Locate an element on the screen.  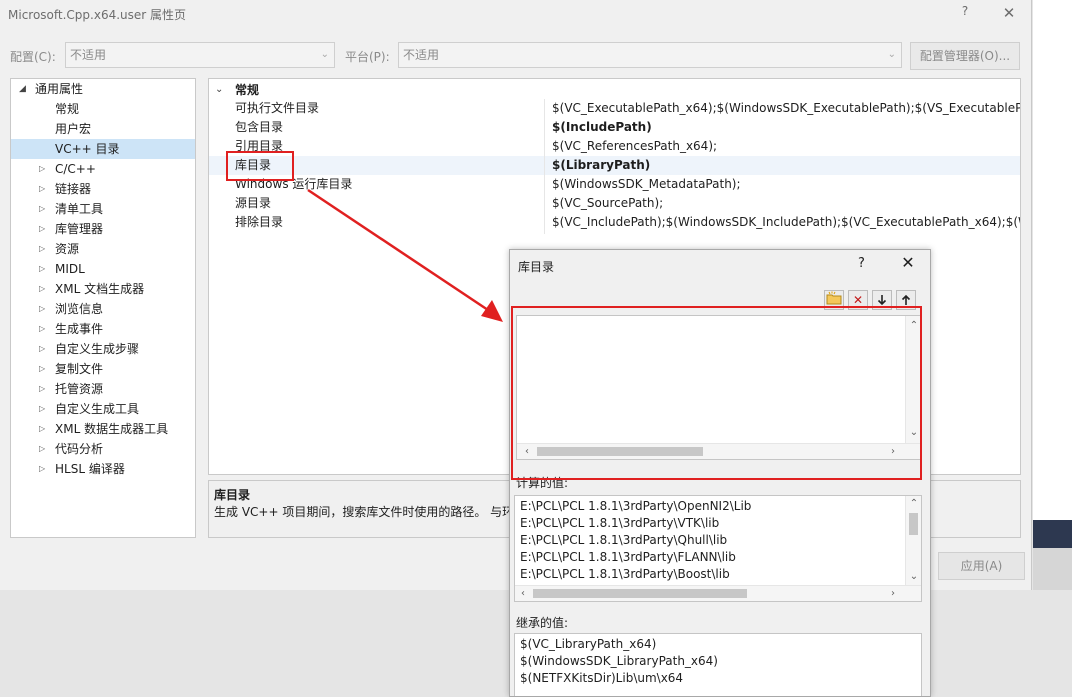
platform-label: 平台(P): is located at coordinates (367, 57).